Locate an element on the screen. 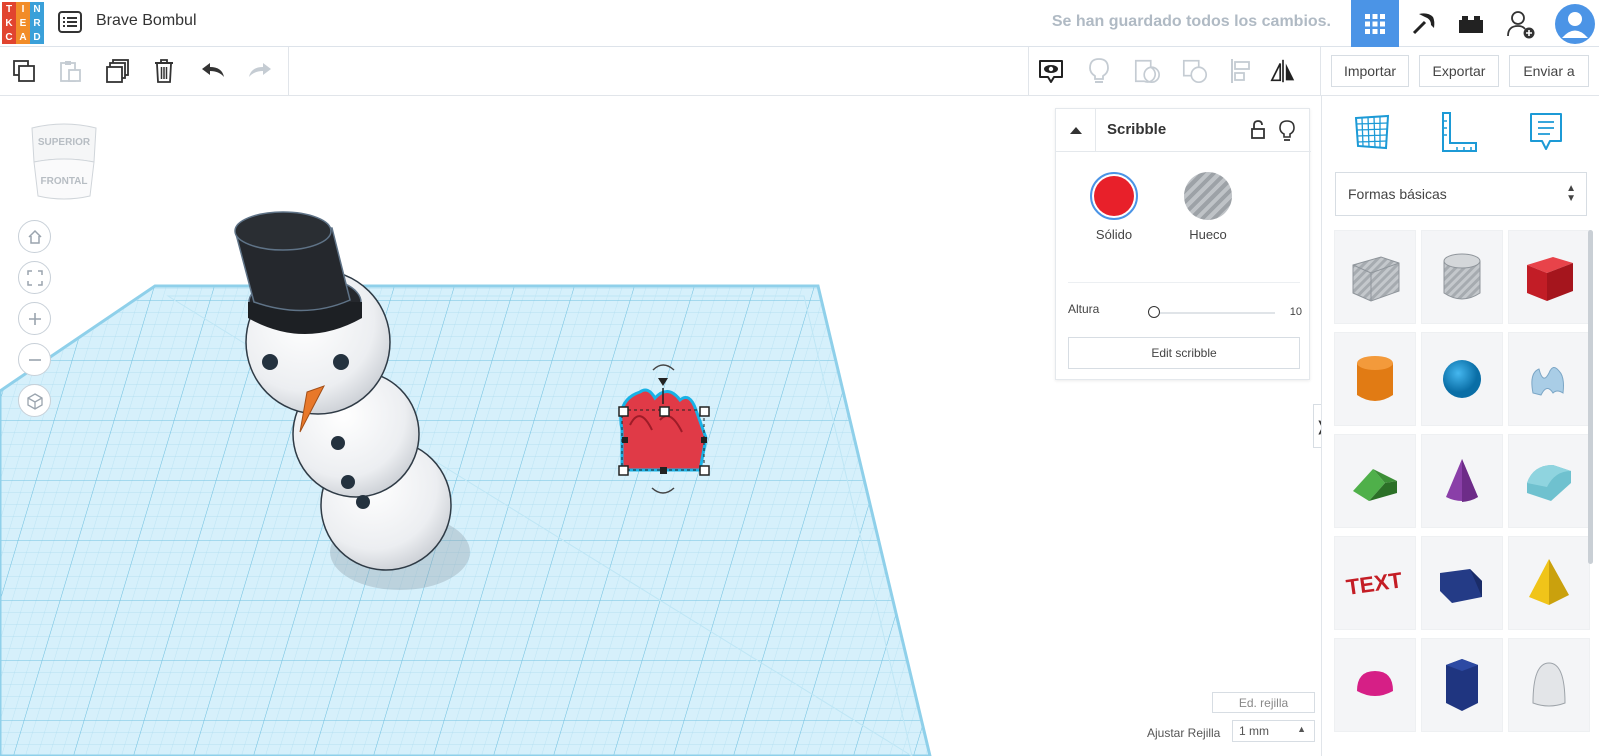 This screenshot has height=756, width=1599. send-to-button: Enviar a is located at coordinates (1549, 71).